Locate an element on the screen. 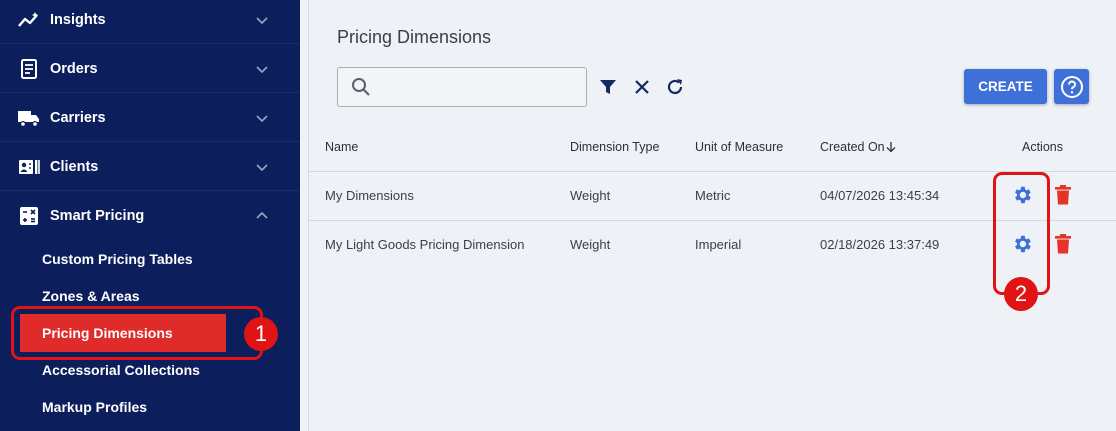 The width and height of the screenshot is (1116, 431). filter-icon is located at coordinates (608, 87).